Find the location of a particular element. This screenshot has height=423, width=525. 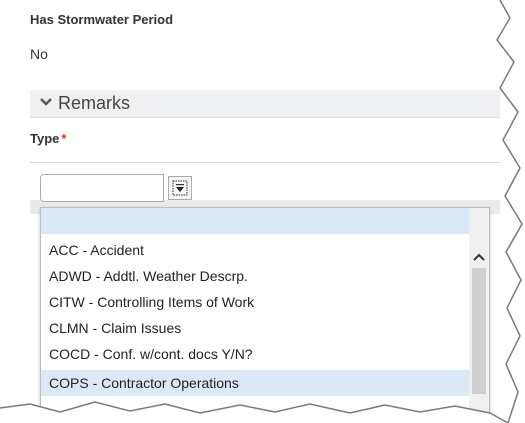

list-item: CITW - Controlling Items of Work is located at coordinates (255, 302).